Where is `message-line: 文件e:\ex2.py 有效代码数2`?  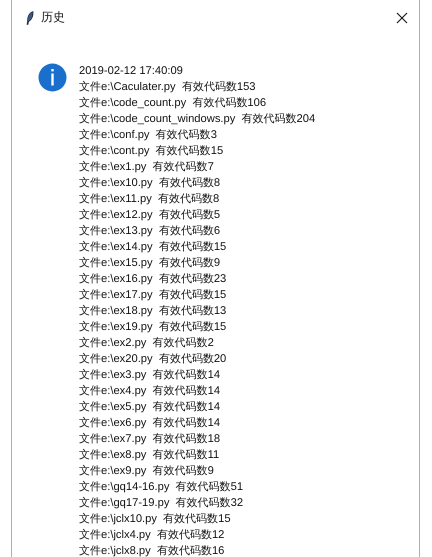
message-line: 文件e:\ex2.py 有效代码数2 is located at coordinates (147, 343).